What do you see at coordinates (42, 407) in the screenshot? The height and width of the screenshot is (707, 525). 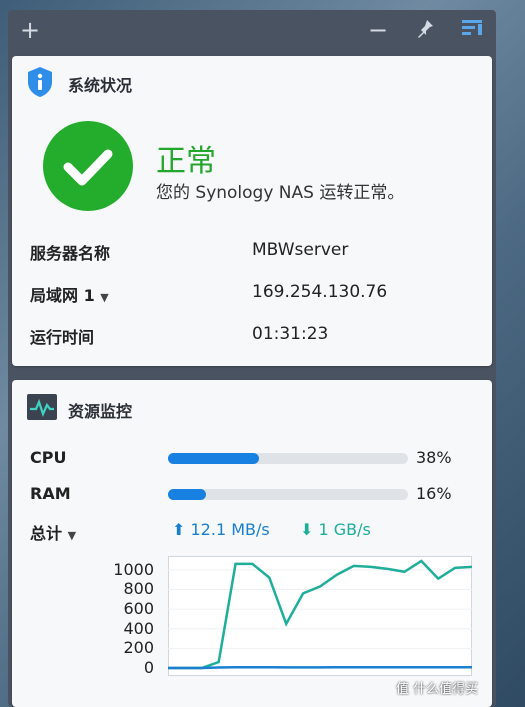 I see `monitor-icon` at bounding box center [42, 407].